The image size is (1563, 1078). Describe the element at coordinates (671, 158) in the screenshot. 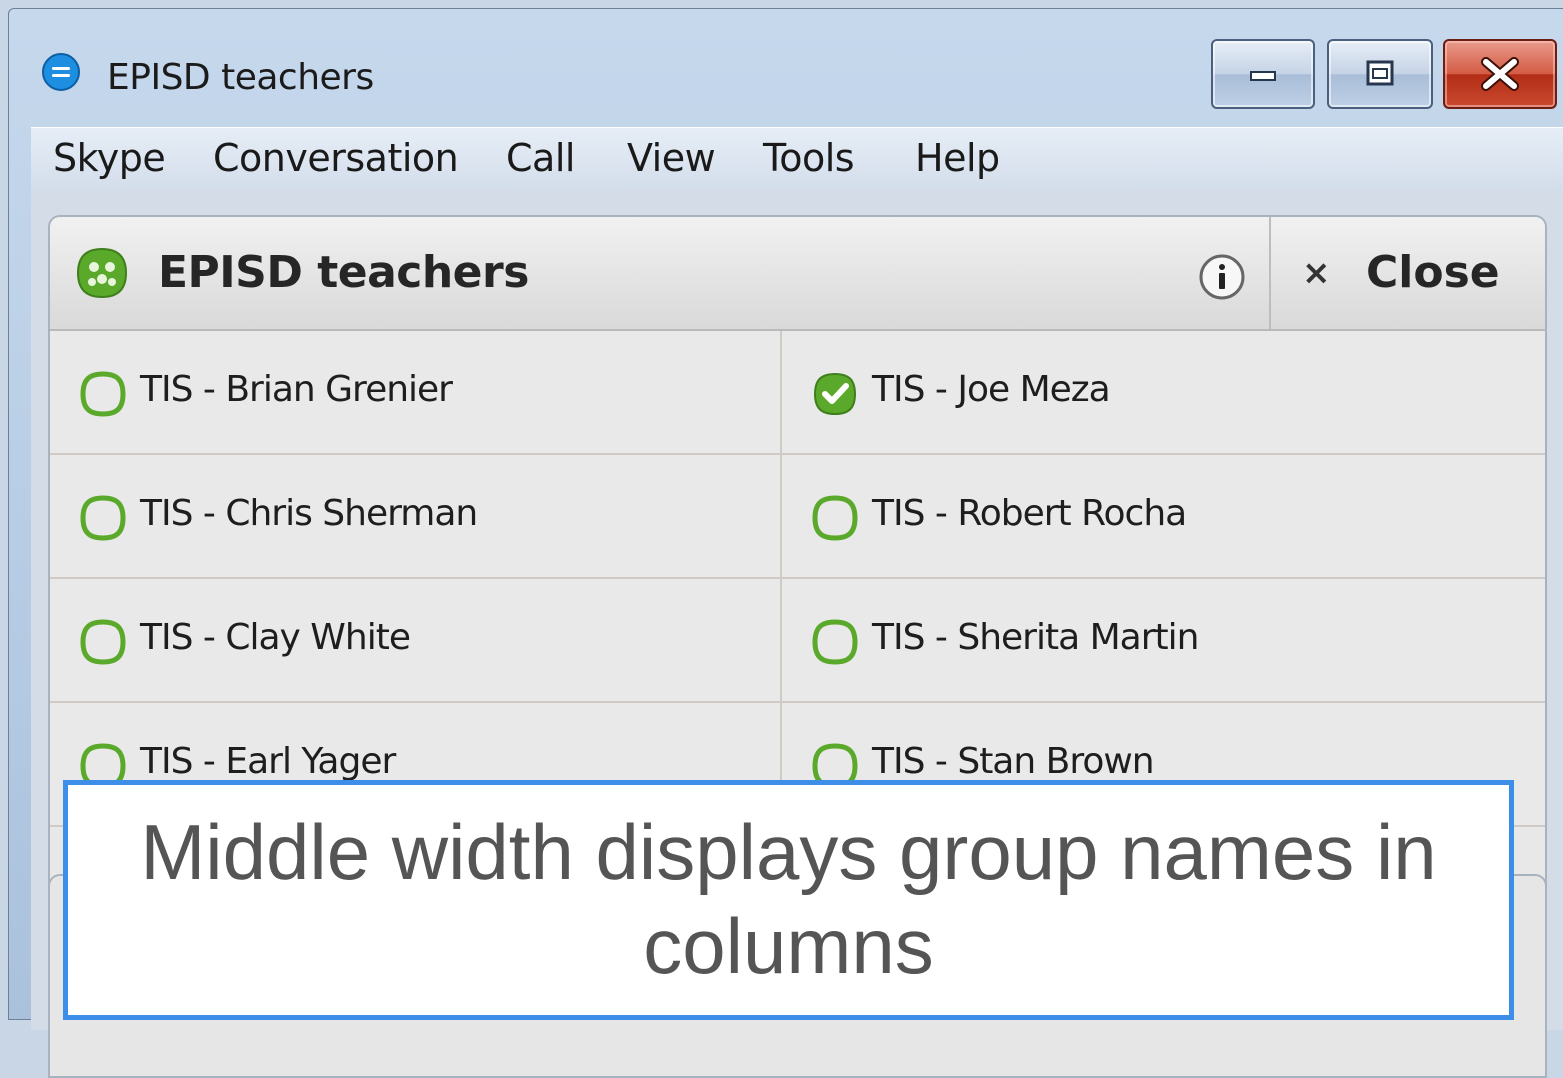

I see `menu-view: View` at that location.